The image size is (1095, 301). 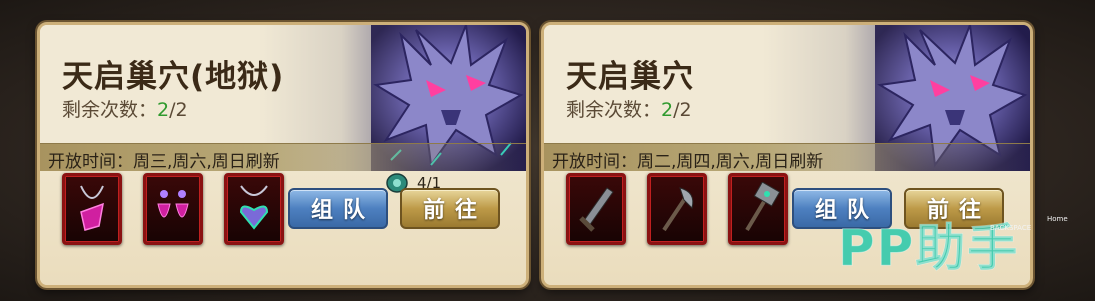 I want to click on overlay-backspace-label: BACKSPACE, so click(x=1011, y=228).